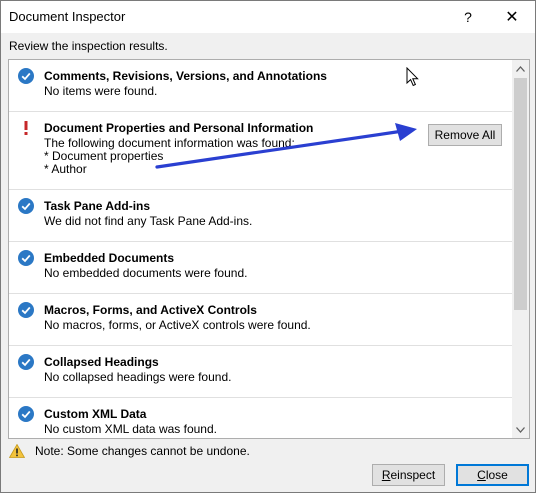  Describe the element at coordinates (146, 273) in the screenshot. I see `result-item-detail: No embedded documents were found.` at that location.